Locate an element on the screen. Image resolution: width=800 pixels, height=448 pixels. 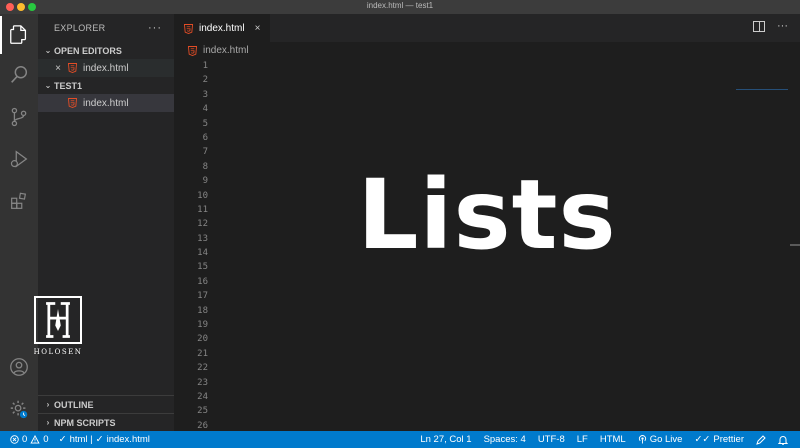
line-number: 2 is located at coordinates (205, 80).